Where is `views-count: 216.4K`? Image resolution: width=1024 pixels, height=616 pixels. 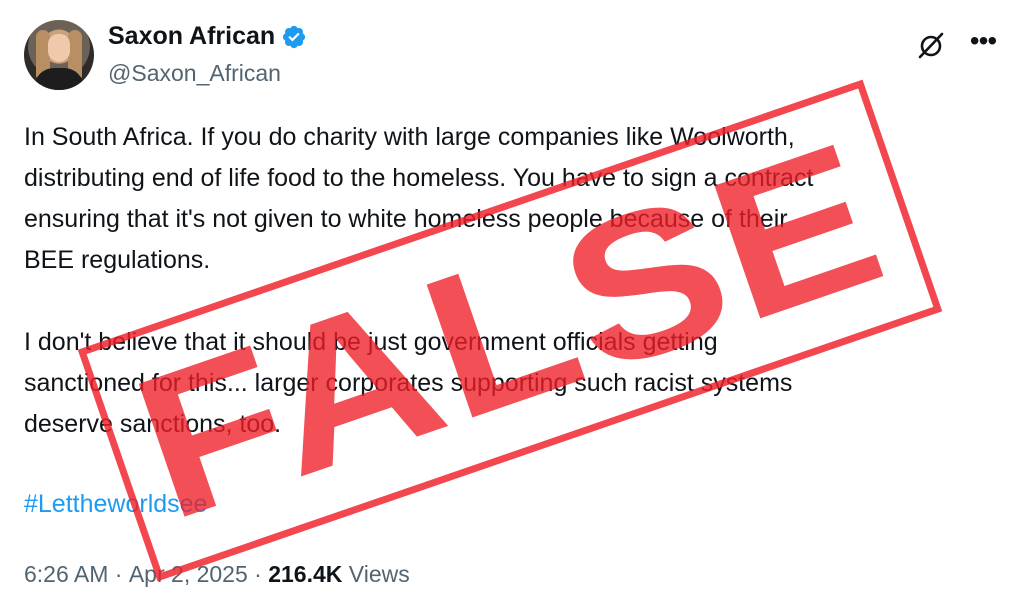
views-count: 216.4K is located at coordinates (305, 574).